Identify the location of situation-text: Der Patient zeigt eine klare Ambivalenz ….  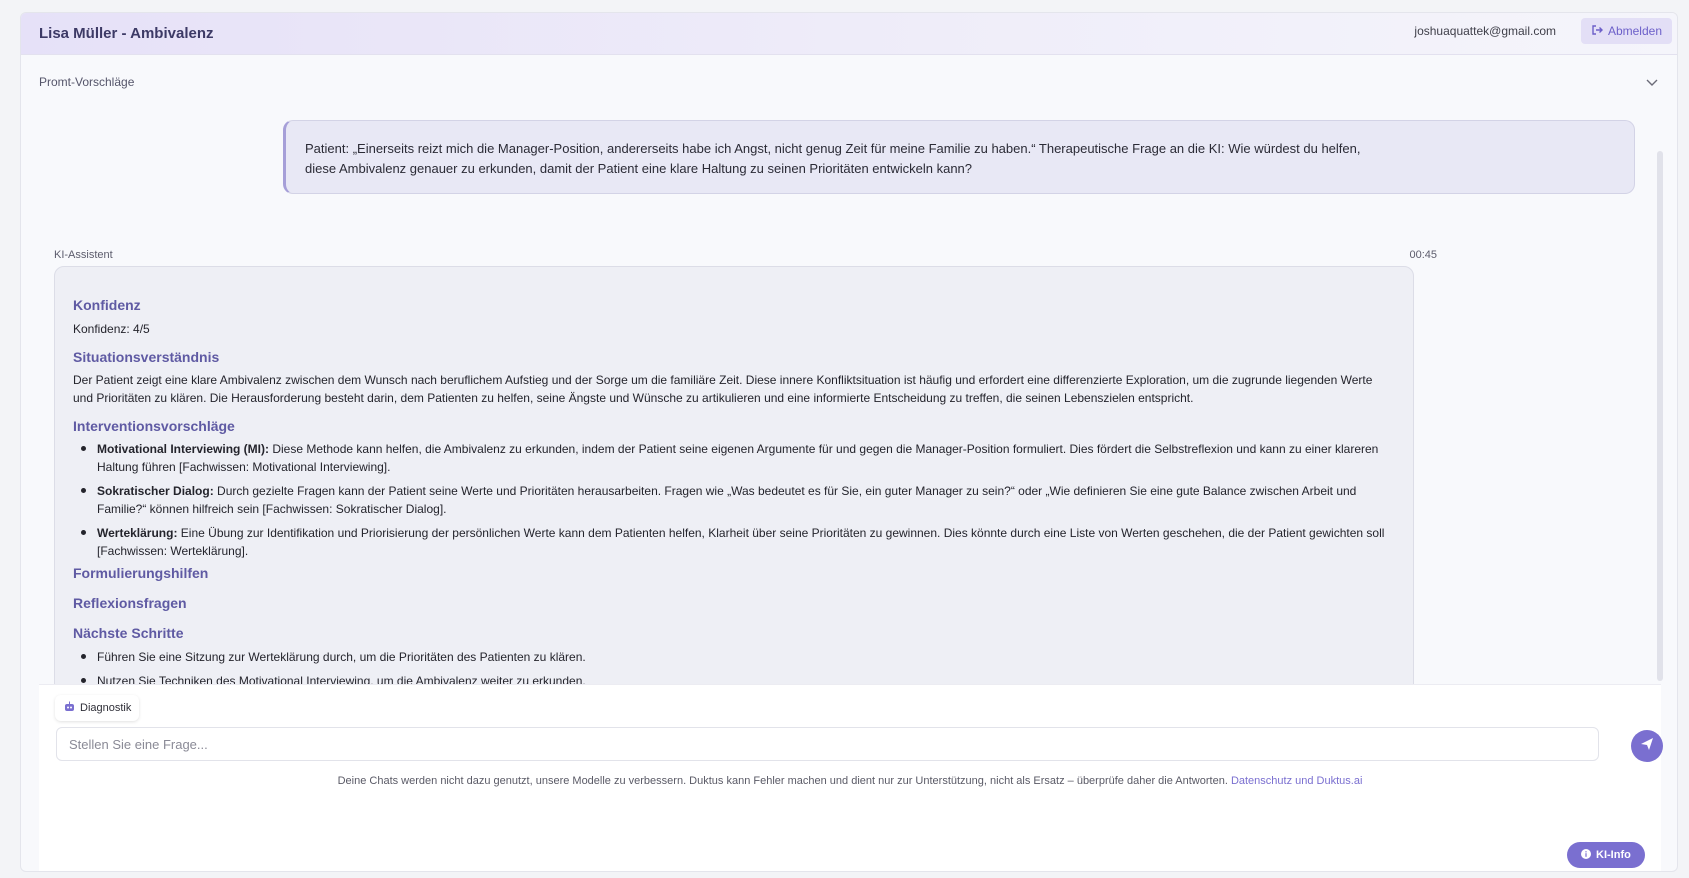
(723, 389).